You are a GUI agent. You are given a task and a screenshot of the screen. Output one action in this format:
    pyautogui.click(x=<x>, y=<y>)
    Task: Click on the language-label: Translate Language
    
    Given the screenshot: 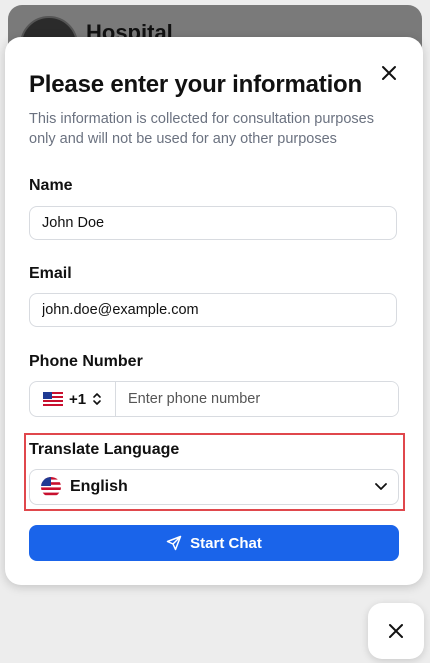 What is the action you would take?
    pyautogui.click(x=104, y=449)
    